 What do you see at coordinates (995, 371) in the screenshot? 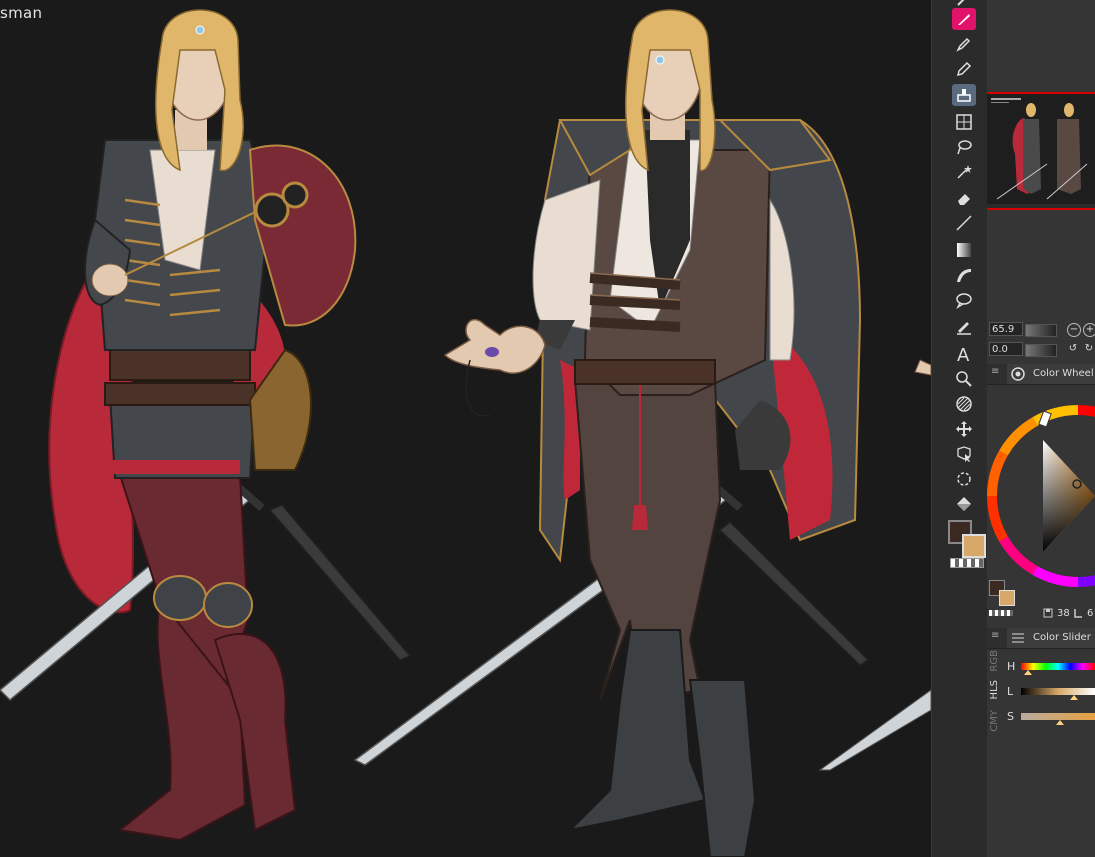
I see `panel-menu-icon: ≡` at bounding box center [995, 371].